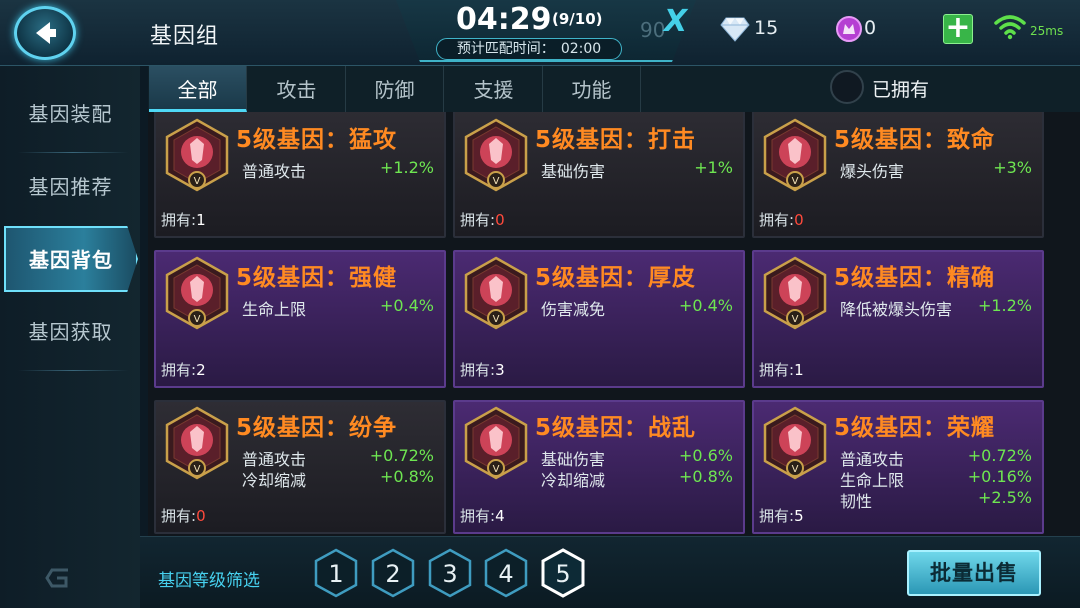 The width and height of the screenshot is (1080, 608). I want to click on owned-value: 2, so click(201, 370).